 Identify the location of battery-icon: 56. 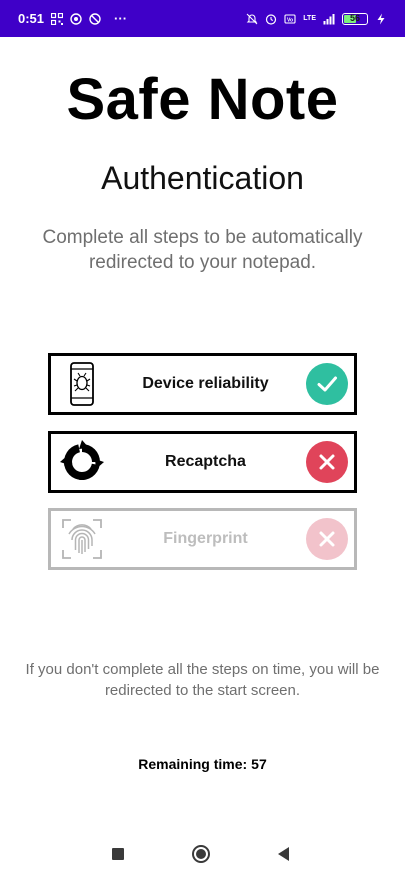
(355, 18).